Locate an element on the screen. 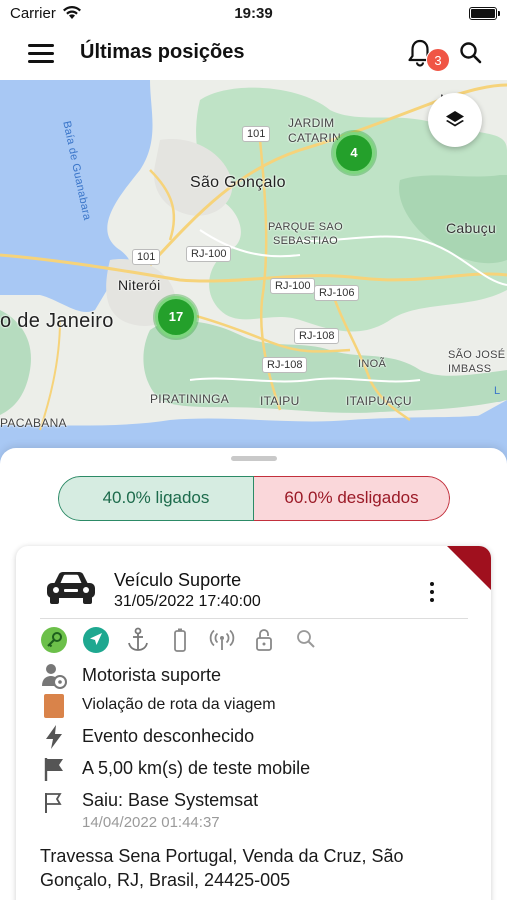 This screenshot has width=507, height=900. key-icon is located at coordinates (54, 640).